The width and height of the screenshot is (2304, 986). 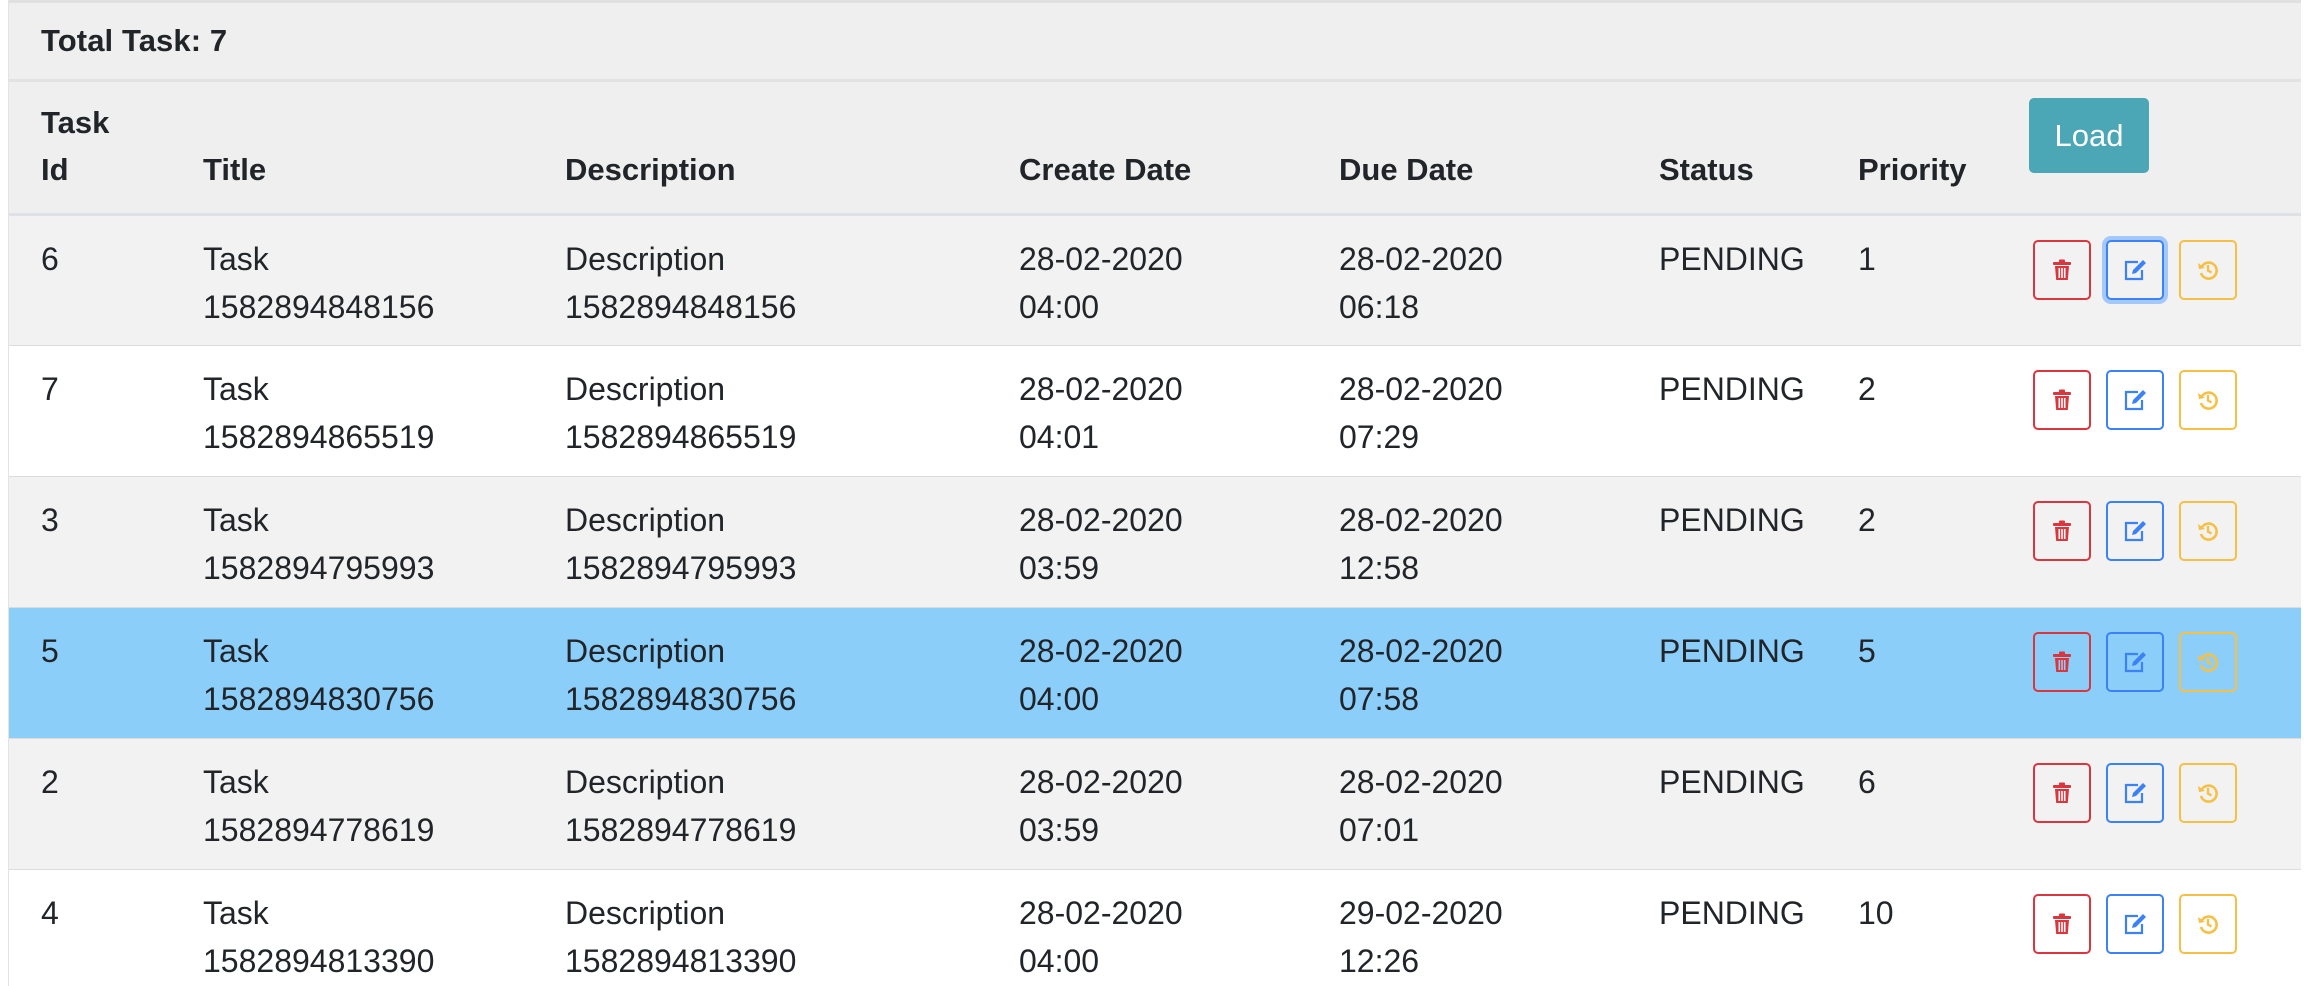 What do you see at coordinates (760, 803) in the screenshot?
I see `cell-description: Description 1582894778619` at bounding box center [760, 803].